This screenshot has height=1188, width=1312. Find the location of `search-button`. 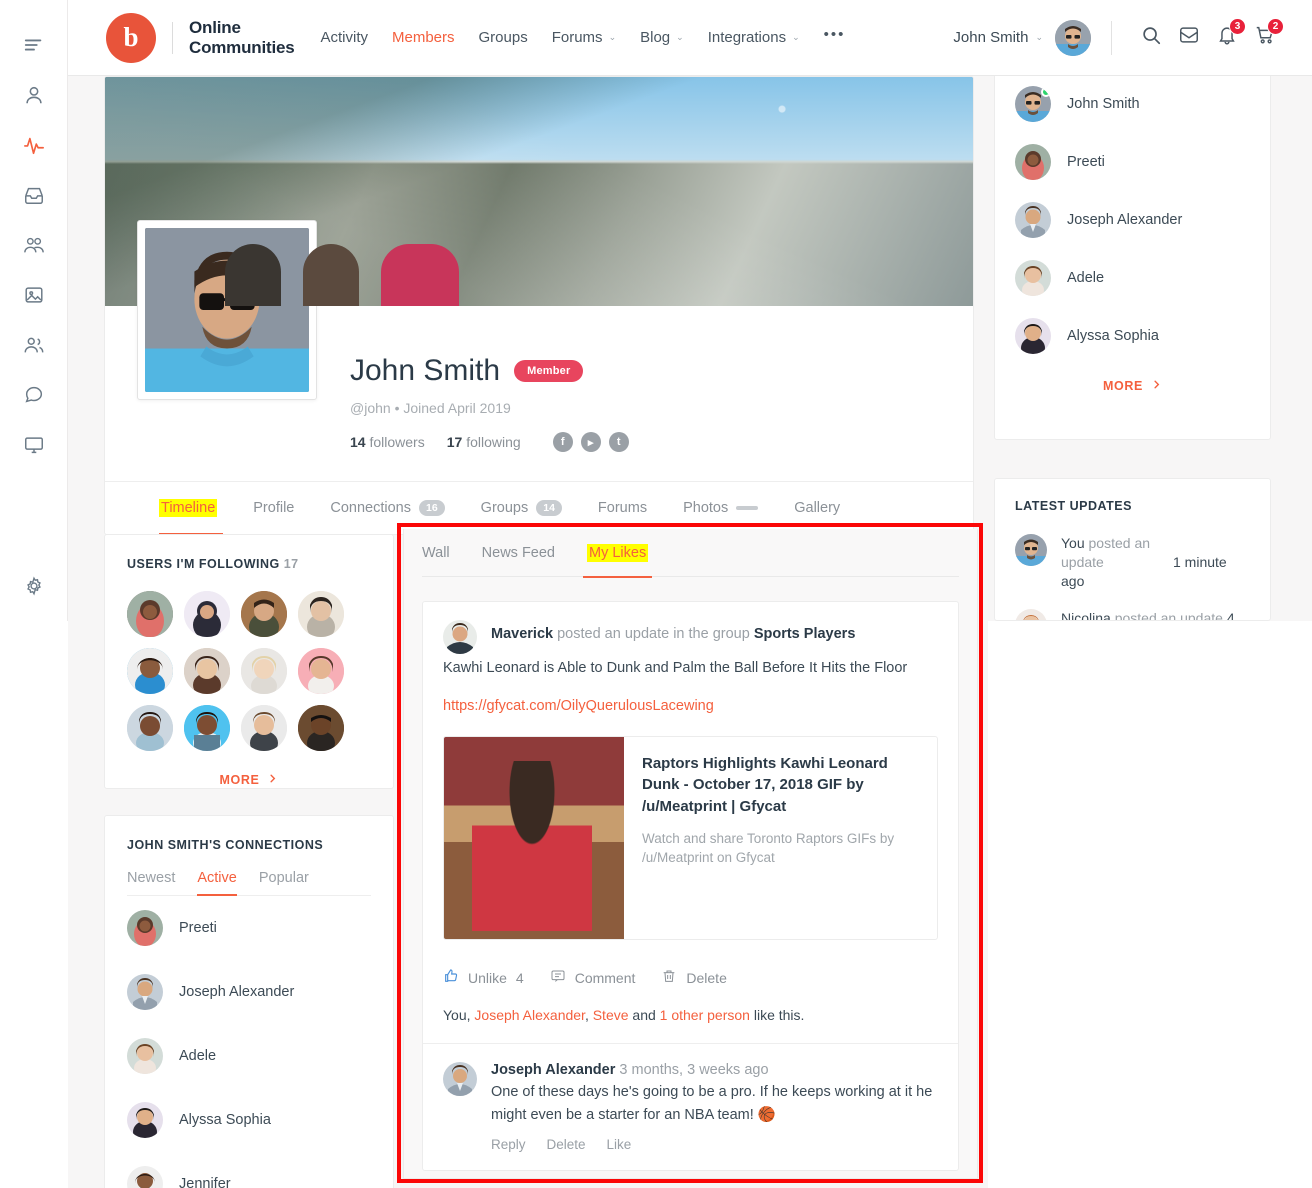

search-button is located at coordinates (1151, 38).